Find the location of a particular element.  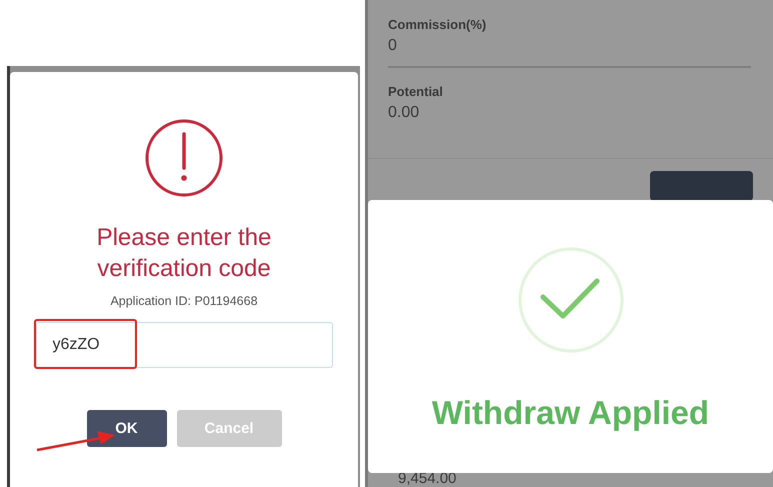

field-value: 0.00 is located at coordinates (404, 113).